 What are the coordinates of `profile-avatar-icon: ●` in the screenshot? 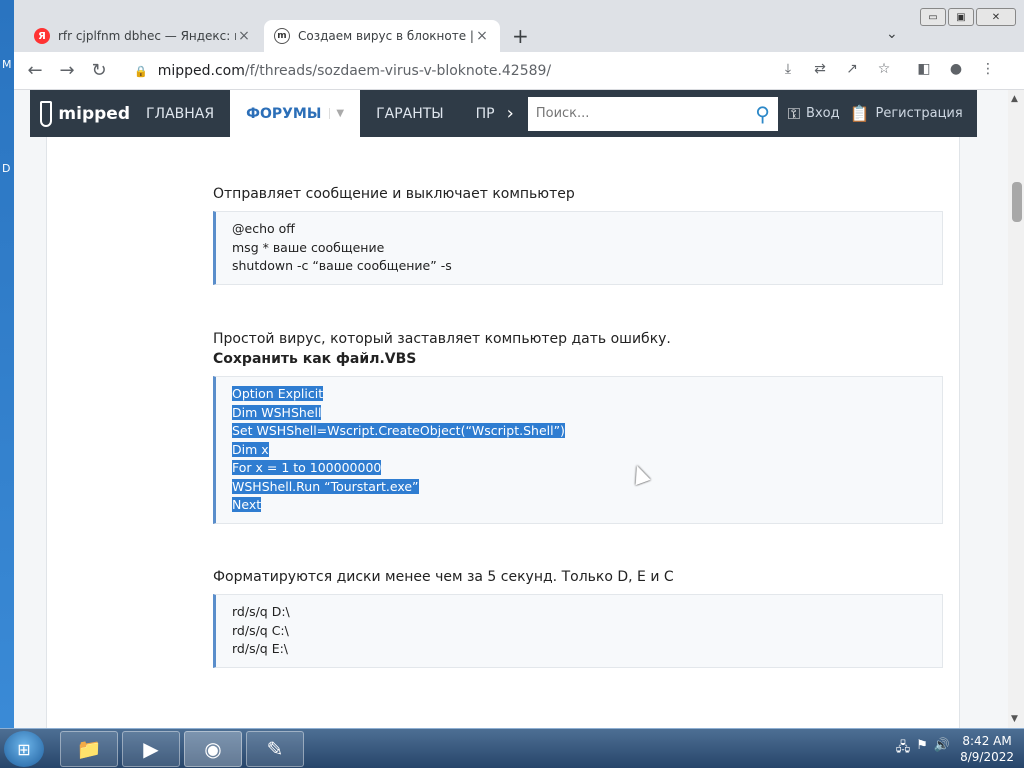 It's located at (956, 71).